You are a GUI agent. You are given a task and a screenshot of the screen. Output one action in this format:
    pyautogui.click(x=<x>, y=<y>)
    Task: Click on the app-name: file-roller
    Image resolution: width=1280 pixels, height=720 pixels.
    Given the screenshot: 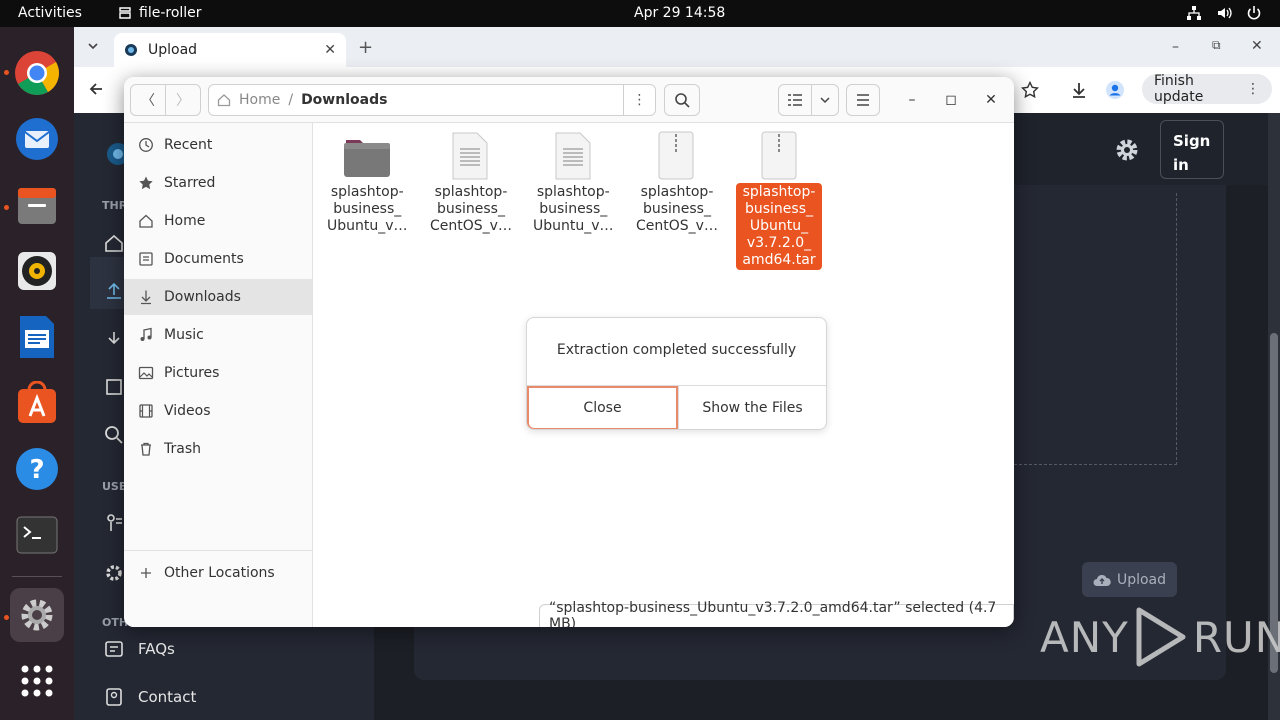 What is the action you would take?
    pyautogui.click(x=170, y=13)
    